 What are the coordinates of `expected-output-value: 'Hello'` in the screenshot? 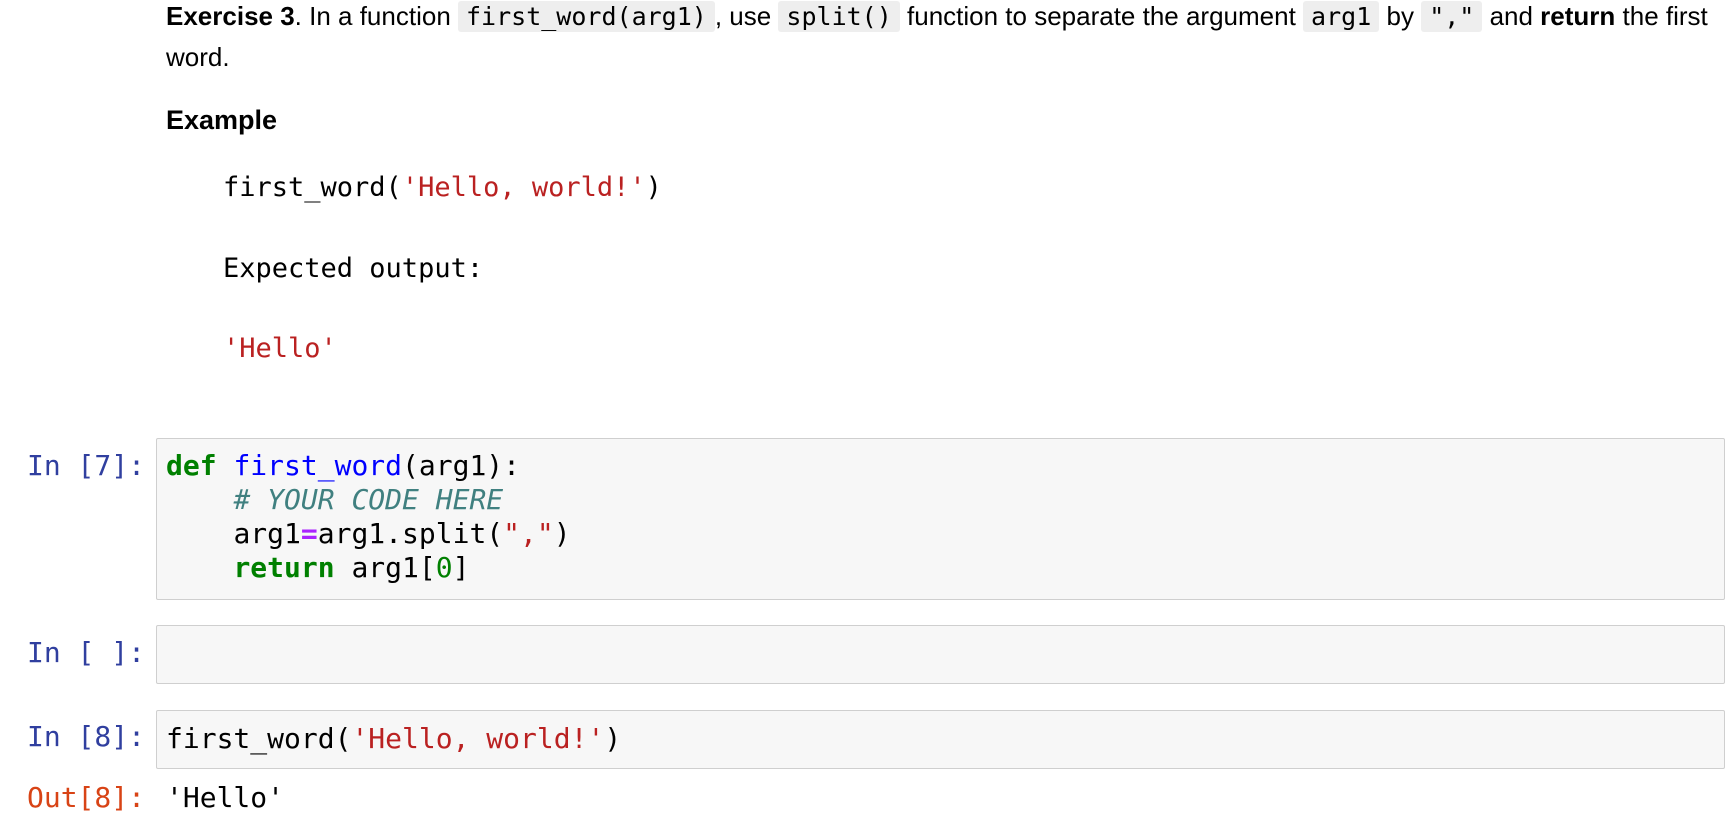 It's located at (280, 348).